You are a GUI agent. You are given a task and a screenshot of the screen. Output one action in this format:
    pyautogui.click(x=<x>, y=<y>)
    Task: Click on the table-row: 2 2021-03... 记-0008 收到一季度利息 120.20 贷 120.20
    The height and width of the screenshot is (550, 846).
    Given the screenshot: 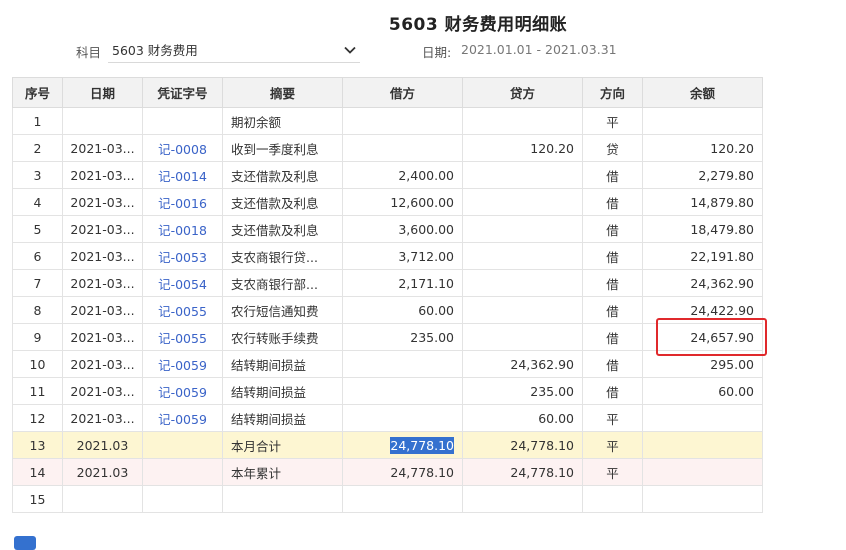 What is the action you would take?
    pyautogui.click(x=387, y=148)
    